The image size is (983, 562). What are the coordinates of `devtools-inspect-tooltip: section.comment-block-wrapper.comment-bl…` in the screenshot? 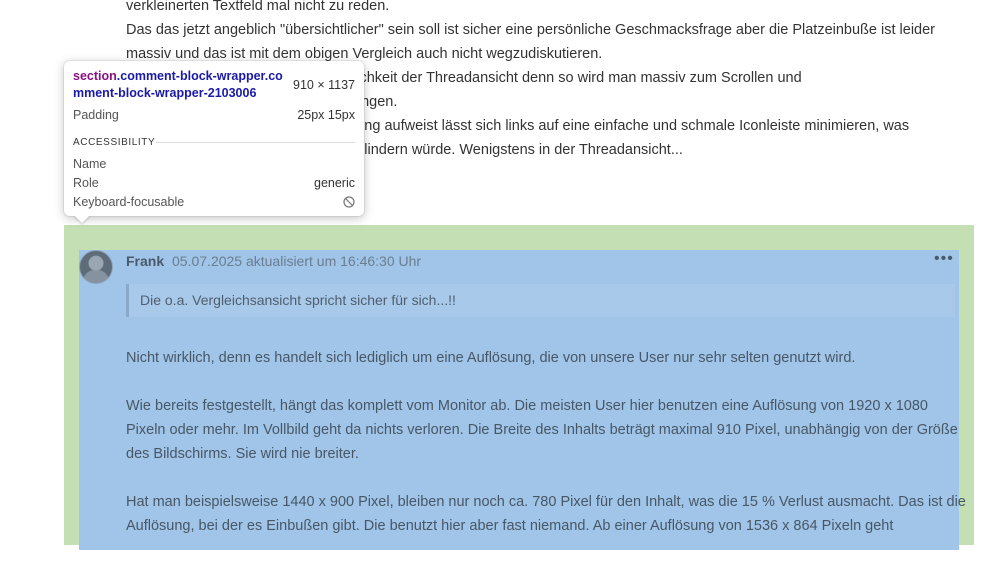 It's located at (214, 138).